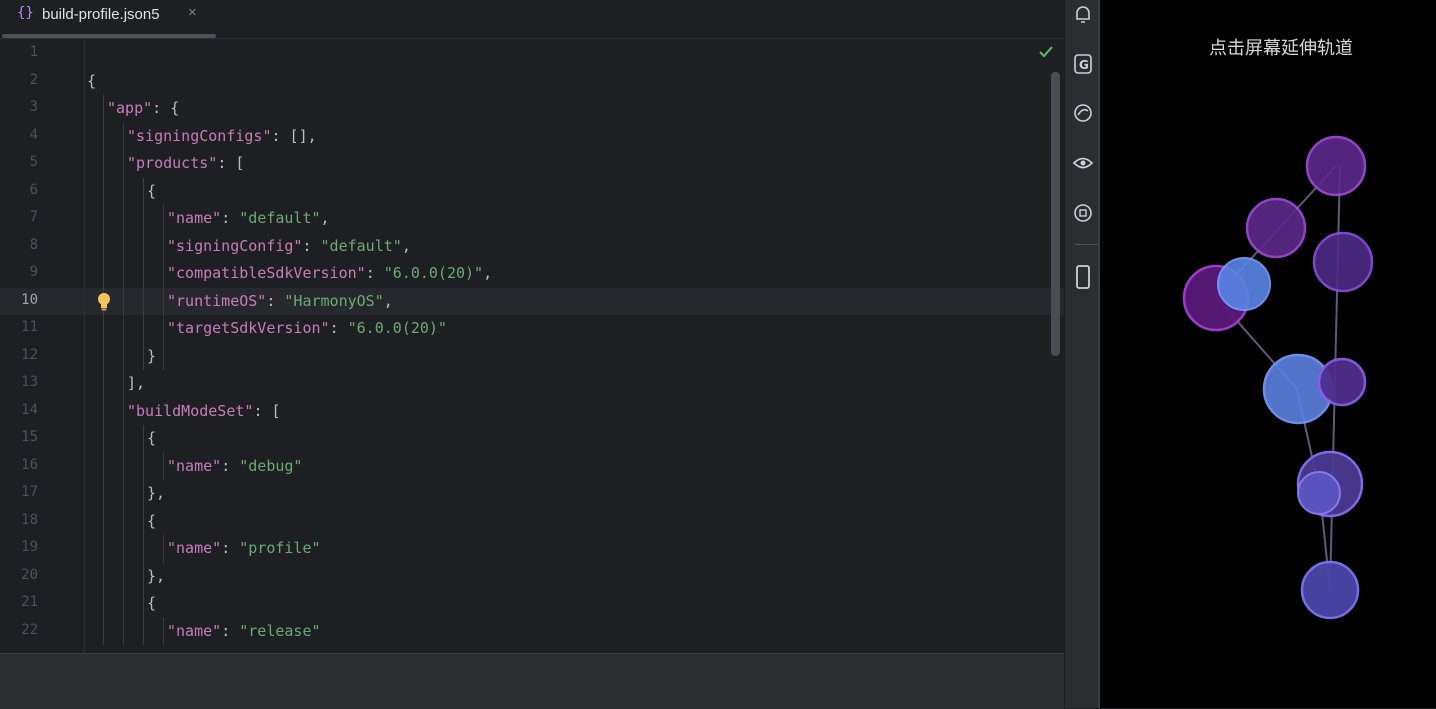 The width and height of the screenshot is (1436, 709). I want to click on code-line: 21 {, so click(532, 603).